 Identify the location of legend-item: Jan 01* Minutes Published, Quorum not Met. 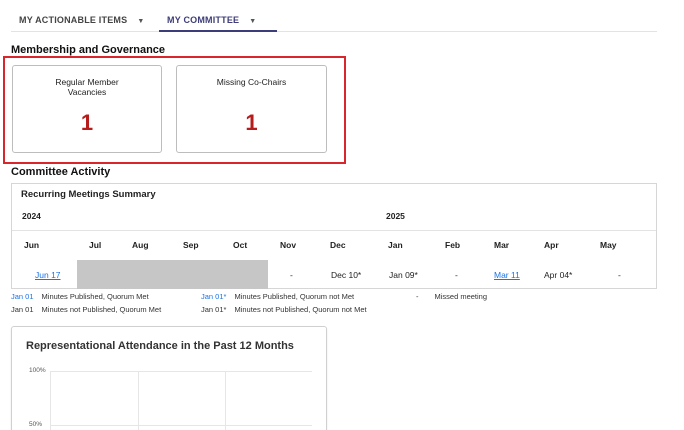
(277, 296).